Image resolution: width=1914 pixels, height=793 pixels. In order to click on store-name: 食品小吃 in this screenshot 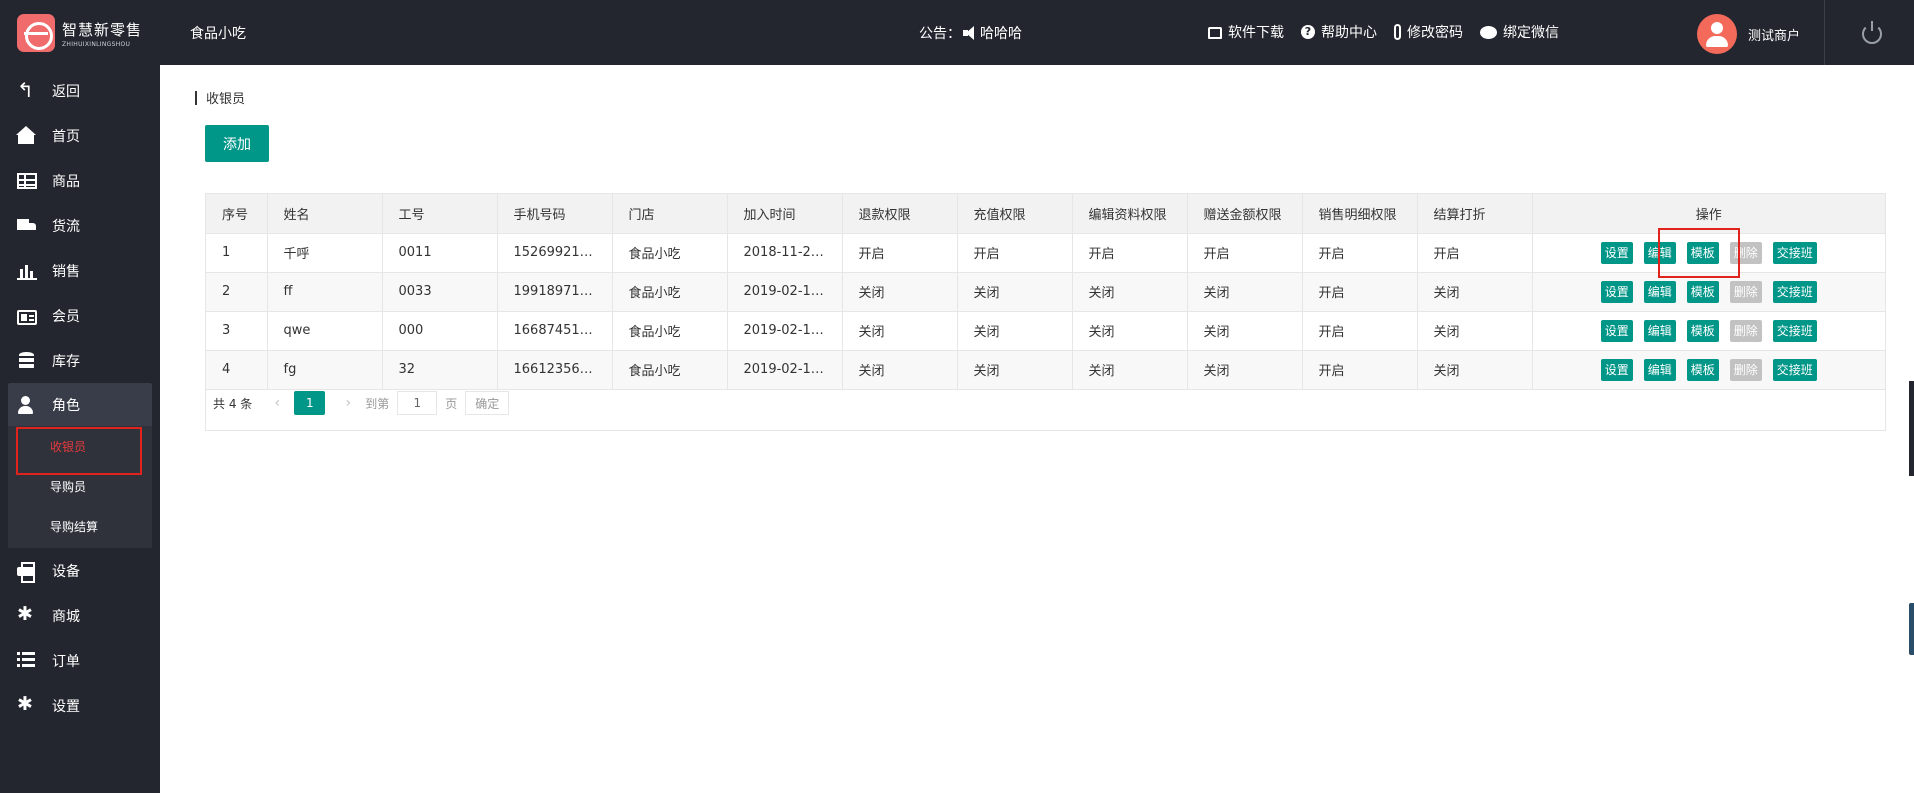, I will do `click(218, 34)`.